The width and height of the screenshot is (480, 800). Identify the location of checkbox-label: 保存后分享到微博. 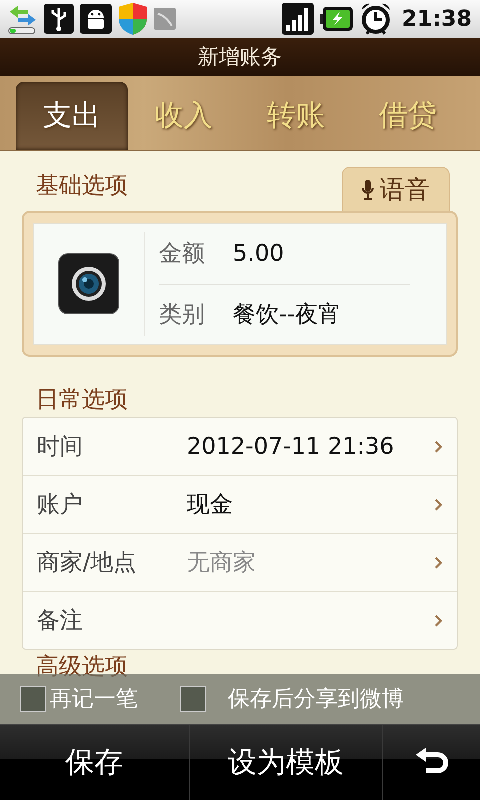
(316, 700).